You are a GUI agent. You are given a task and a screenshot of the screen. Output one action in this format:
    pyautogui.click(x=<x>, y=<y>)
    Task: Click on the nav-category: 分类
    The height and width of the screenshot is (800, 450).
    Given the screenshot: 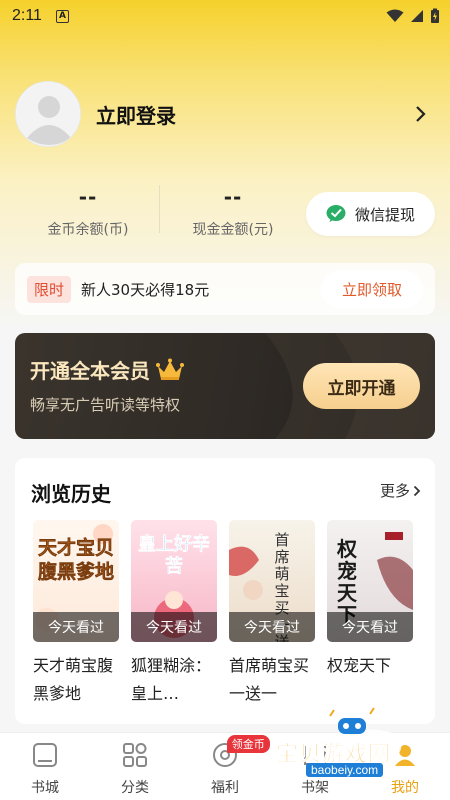 What is the action you would take?
    pyautogui.click(x=135, y=766)
    